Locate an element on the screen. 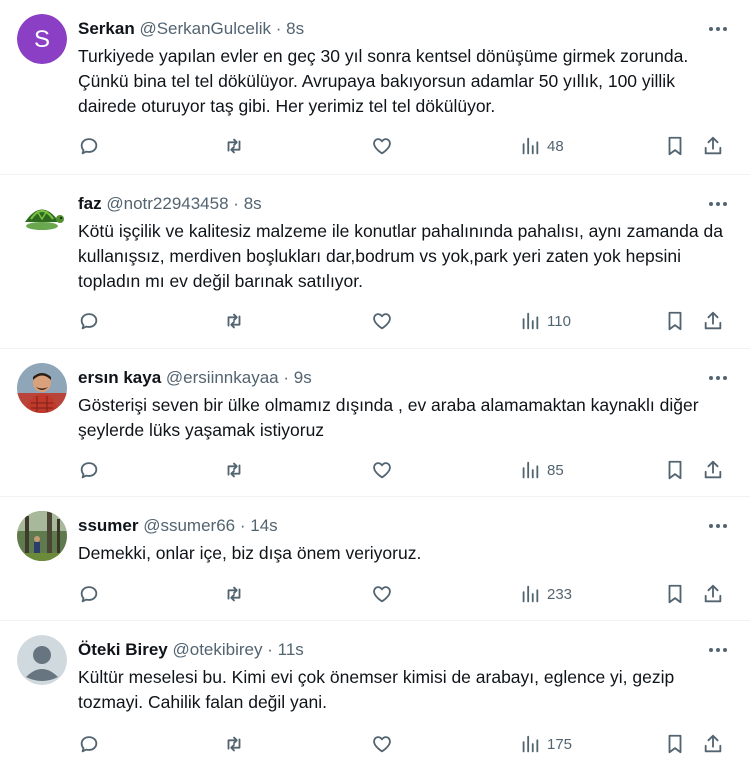  display-name: Öteki Birey is located at coordinates (123, 649).